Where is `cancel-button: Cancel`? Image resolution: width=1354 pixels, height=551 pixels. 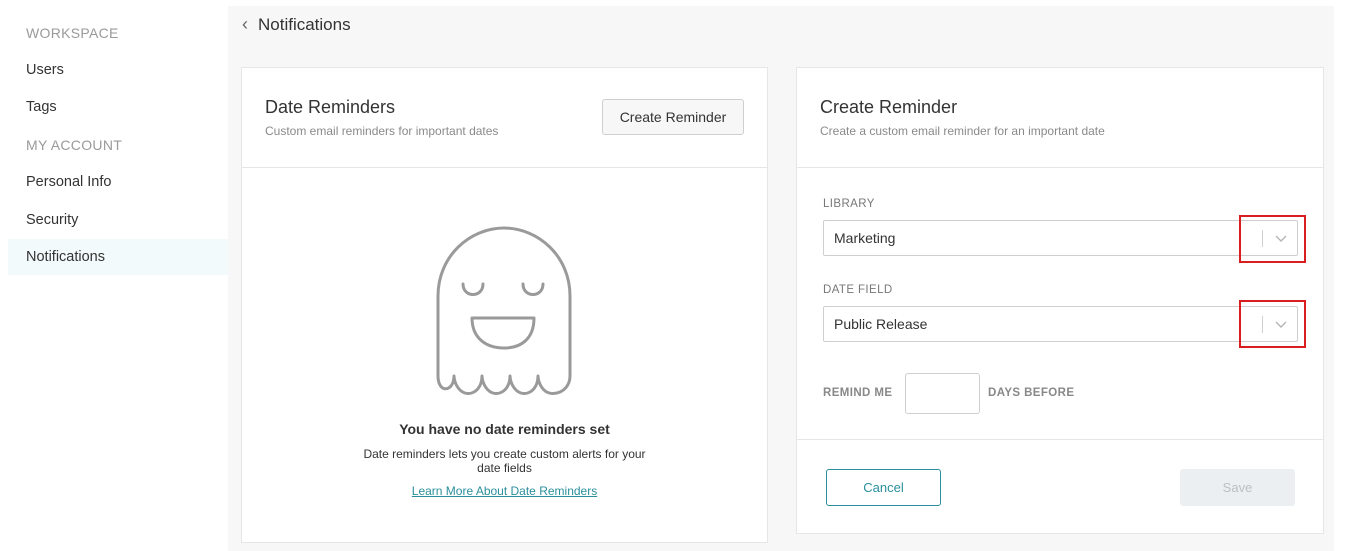
cancel-button: Cancel is located at coordinates (883, 487).